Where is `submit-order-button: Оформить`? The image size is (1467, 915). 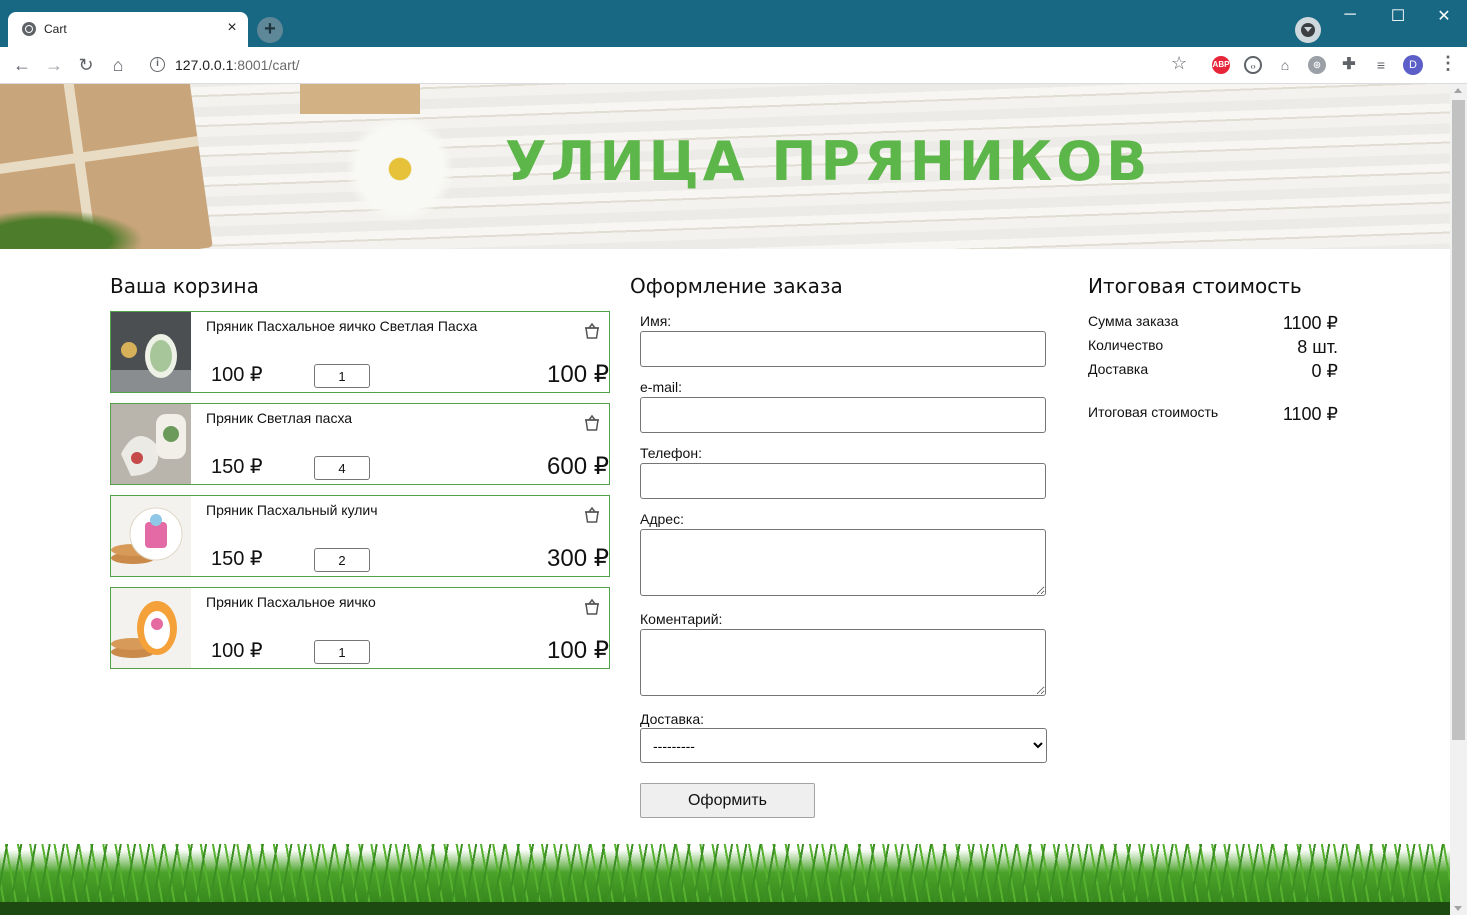 submit-order-button: Оформить is located at coordinates (727, 800).